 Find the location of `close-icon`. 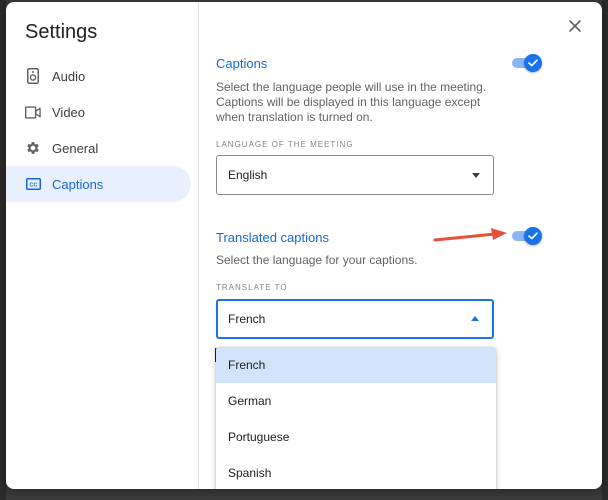

close-icon is located at coordinates (575, 28).